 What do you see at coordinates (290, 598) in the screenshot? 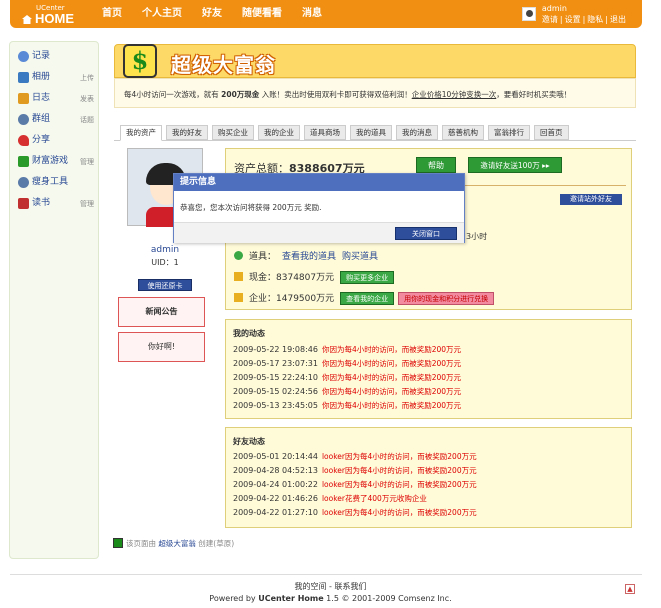
I see `powered-brand: UCenter Home` at bounding box center [290, 598].